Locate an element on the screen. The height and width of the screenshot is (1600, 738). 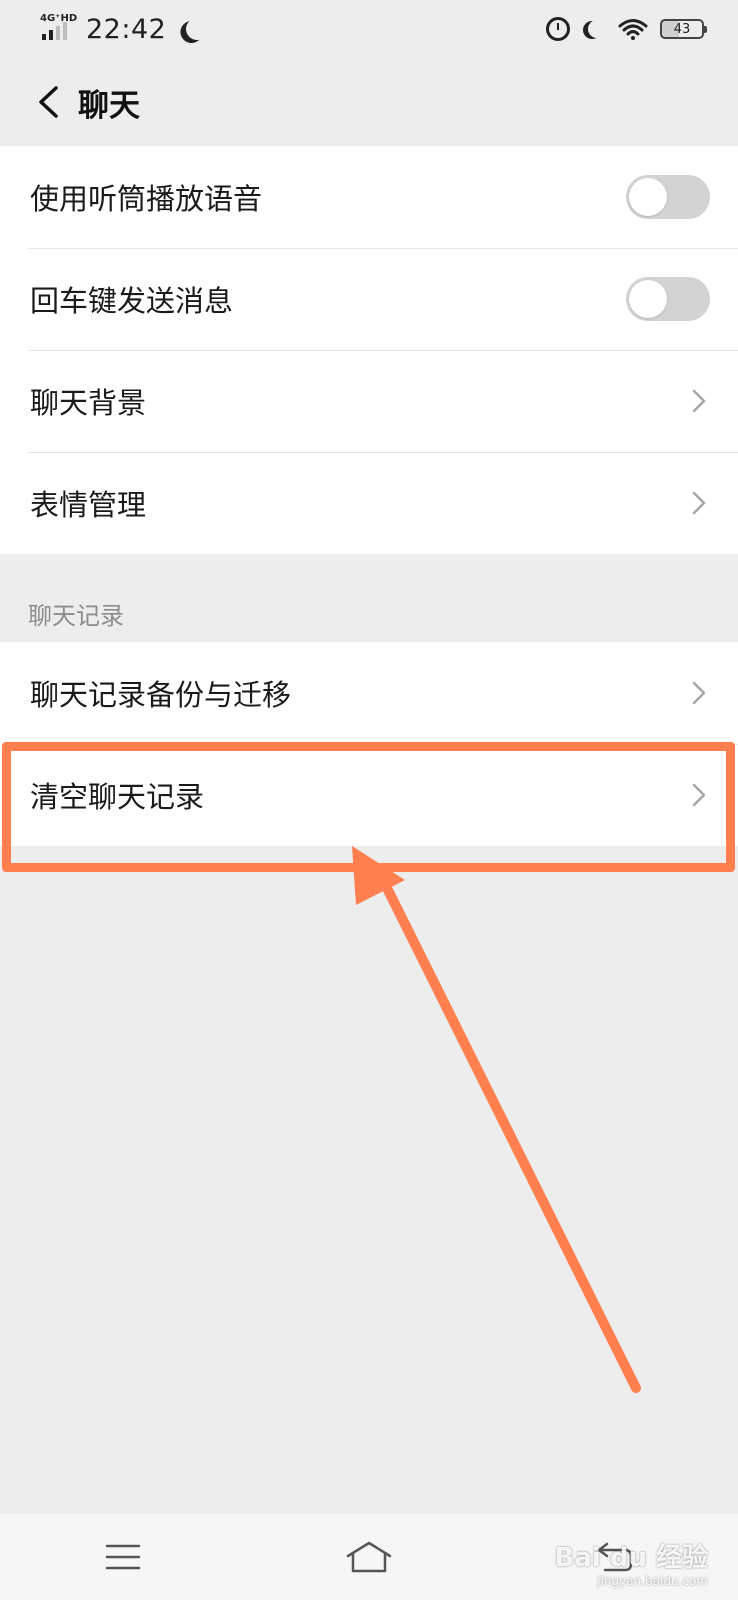
chevron-left-icon is located at coordinates (48, 102).